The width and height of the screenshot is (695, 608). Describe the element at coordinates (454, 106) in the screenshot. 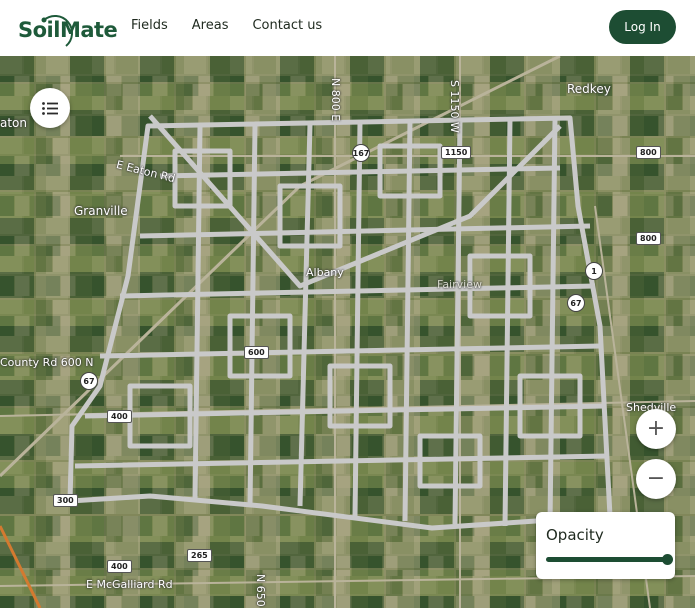

I see `road-label-s1150w: S 1150 W` at that location.